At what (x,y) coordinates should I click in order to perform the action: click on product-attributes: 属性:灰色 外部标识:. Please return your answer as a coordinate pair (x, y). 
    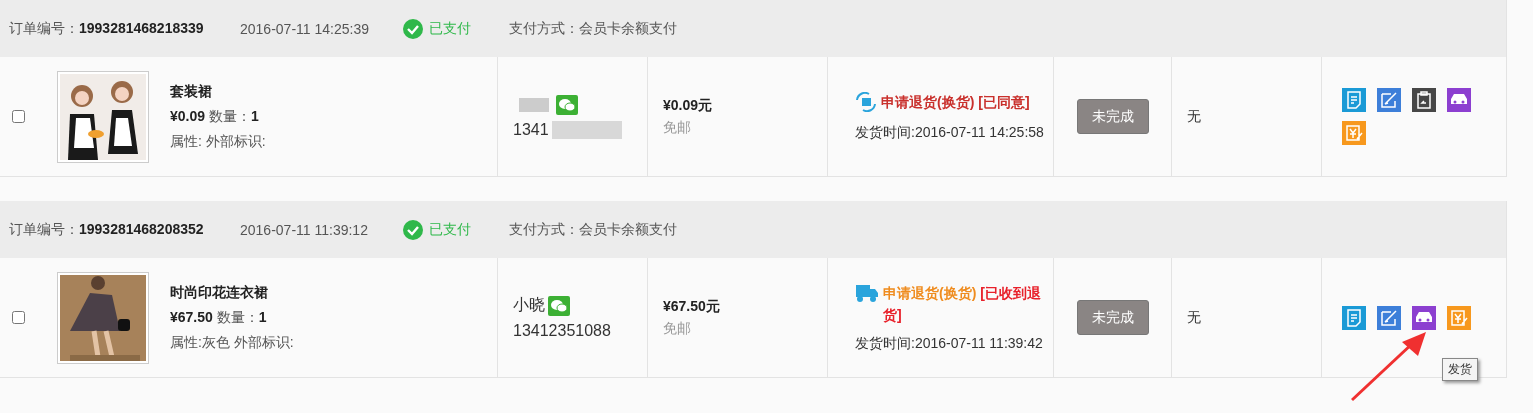
    Looking at the image, I should click on (232, 342).